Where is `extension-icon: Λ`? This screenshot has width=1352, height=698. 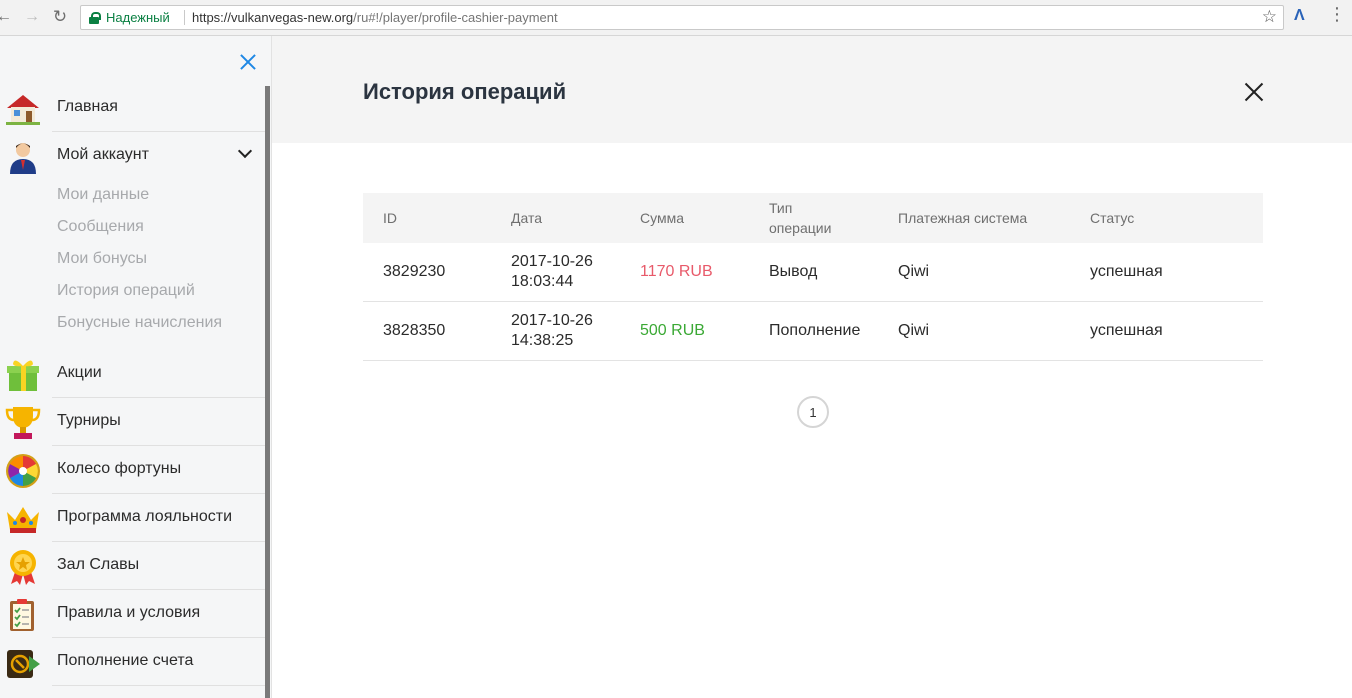 extension-icon: Λ is located at coordinates (1299, 16).